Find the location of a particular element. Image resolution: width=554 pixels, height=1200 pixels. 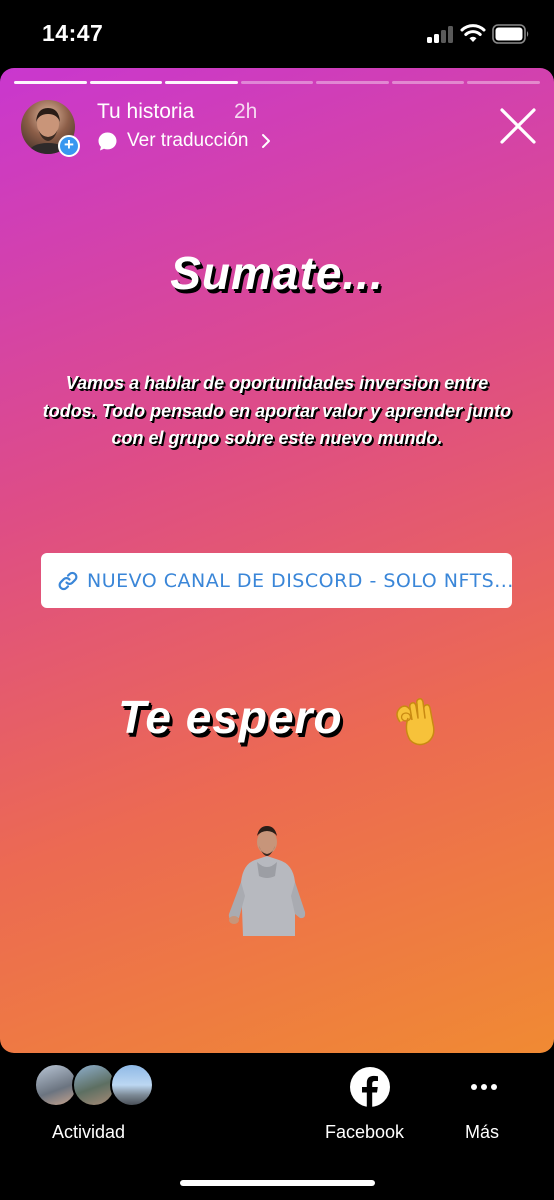

story-timestamp: 2h is located at coordinates (246, 111).